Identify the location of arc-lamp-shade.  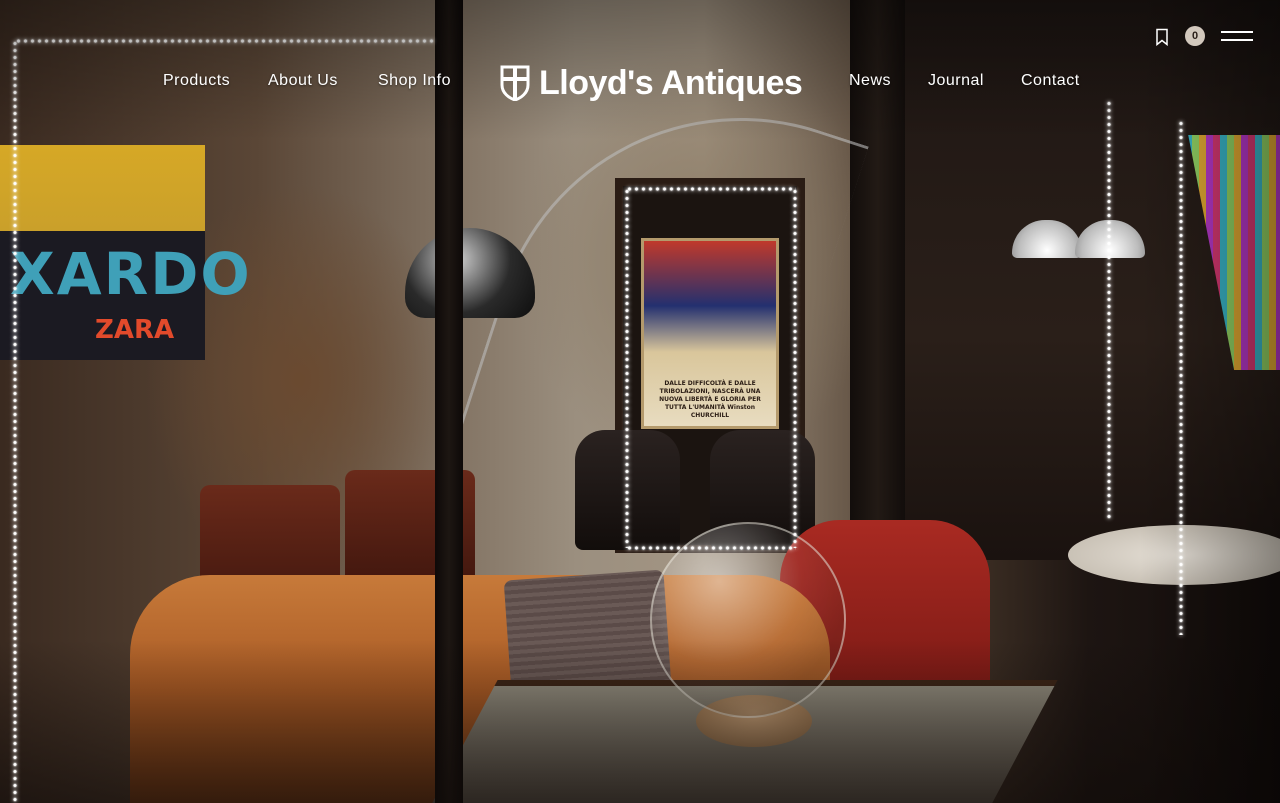
(470, 273).